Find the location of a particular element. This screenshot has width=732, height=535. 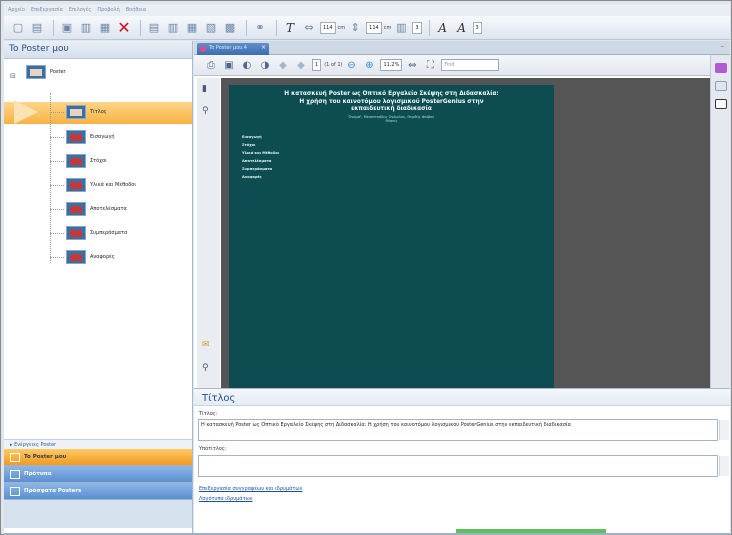

tree-node-results: Αποτελέσματα is located at coordinates (96, 209).